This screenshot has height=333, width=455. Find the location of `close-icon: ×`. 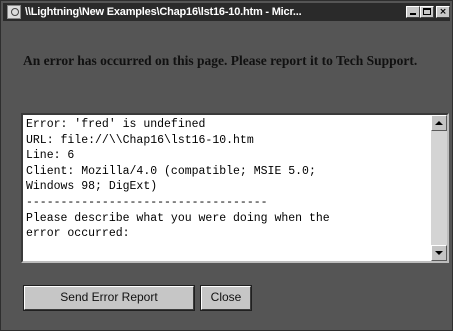

close-icon: × is located at coordinates (443, 12).